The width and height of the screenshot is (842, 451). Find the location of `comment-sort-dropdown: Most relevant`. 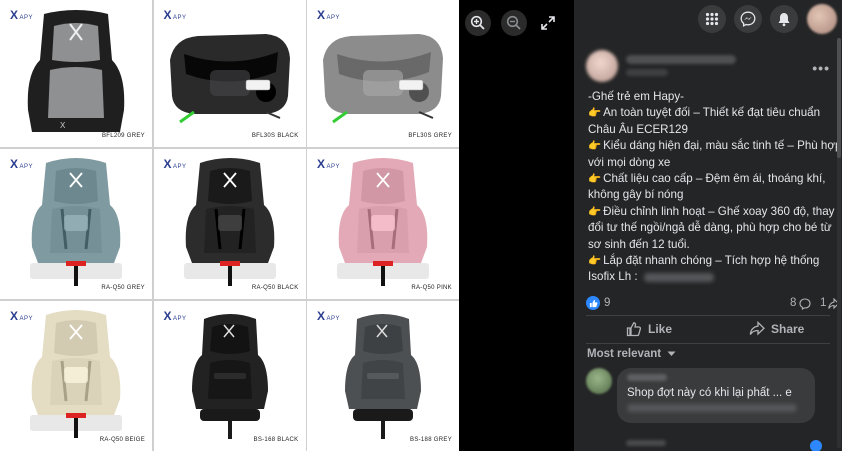

comment-sort-dropdown: Most relevant is located at coordinates (631, 354).